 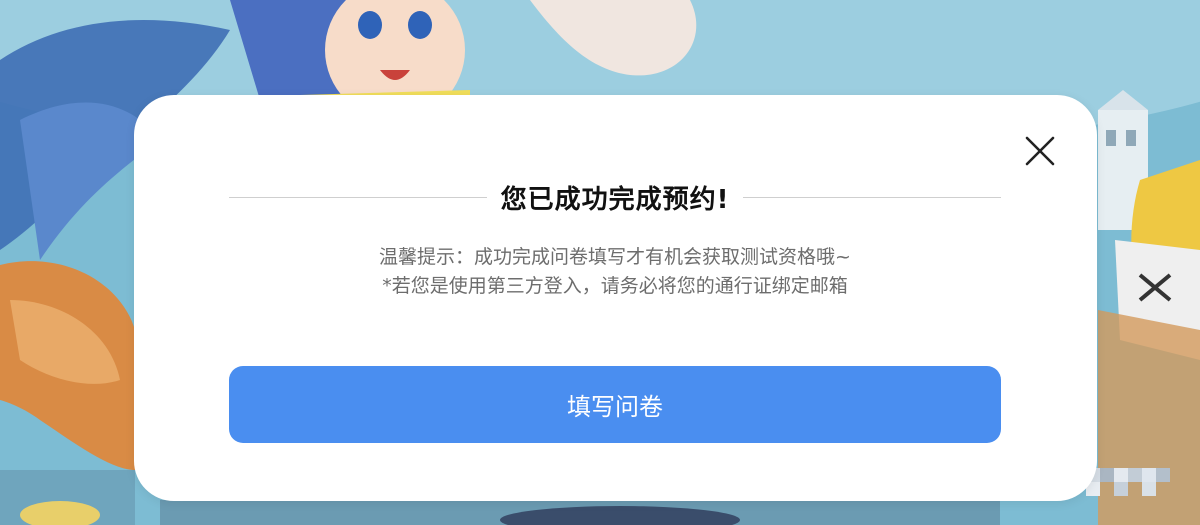 I want to click on close-button, so click(x=1040, y=151).